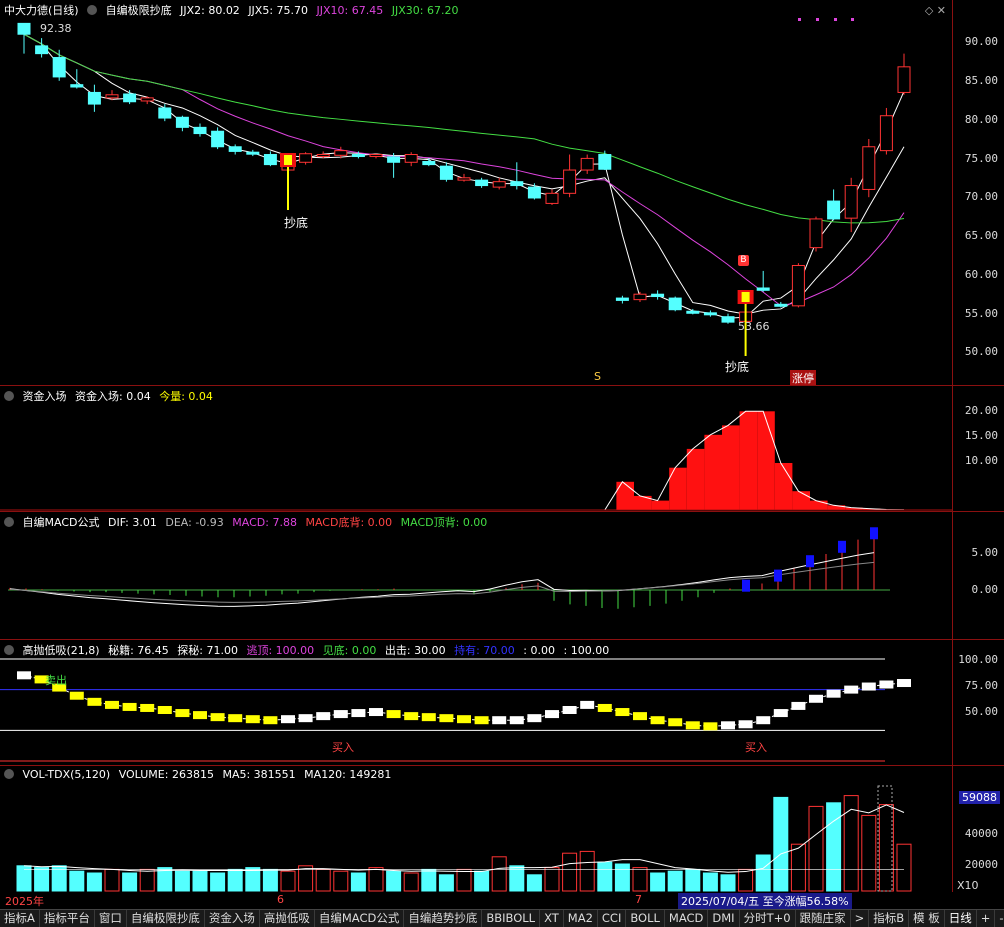 The image size is (1004, 927). I want to click on tab-follow-dealer: 跟随庄家, so click(823, 918).